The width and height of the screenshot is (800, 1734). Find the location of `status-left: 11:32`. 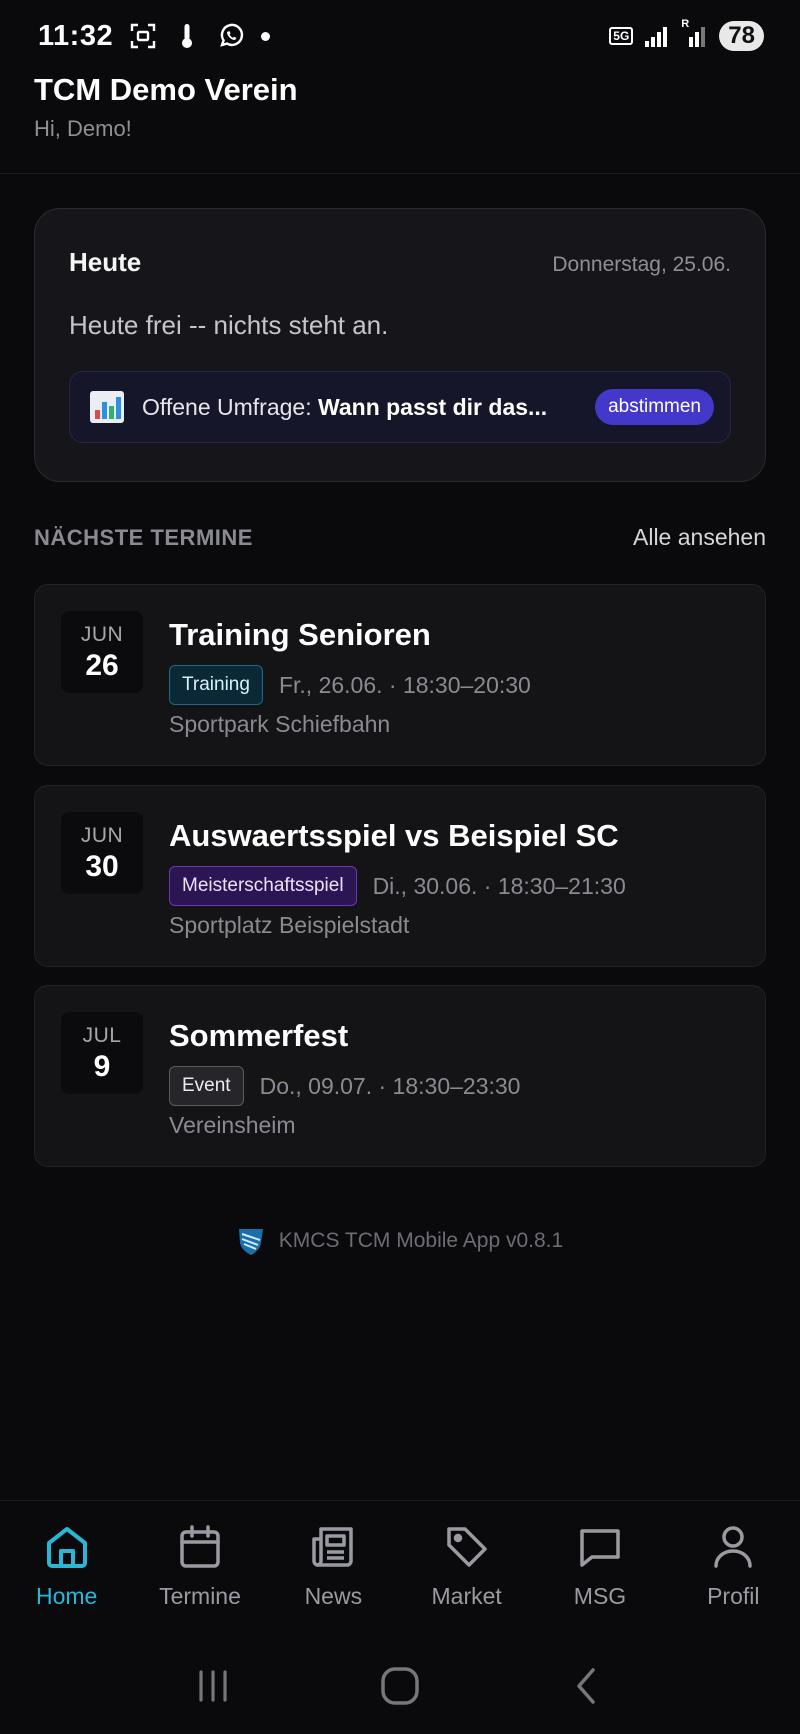

status-left: 11:32 is located at coordinates (154, 36).